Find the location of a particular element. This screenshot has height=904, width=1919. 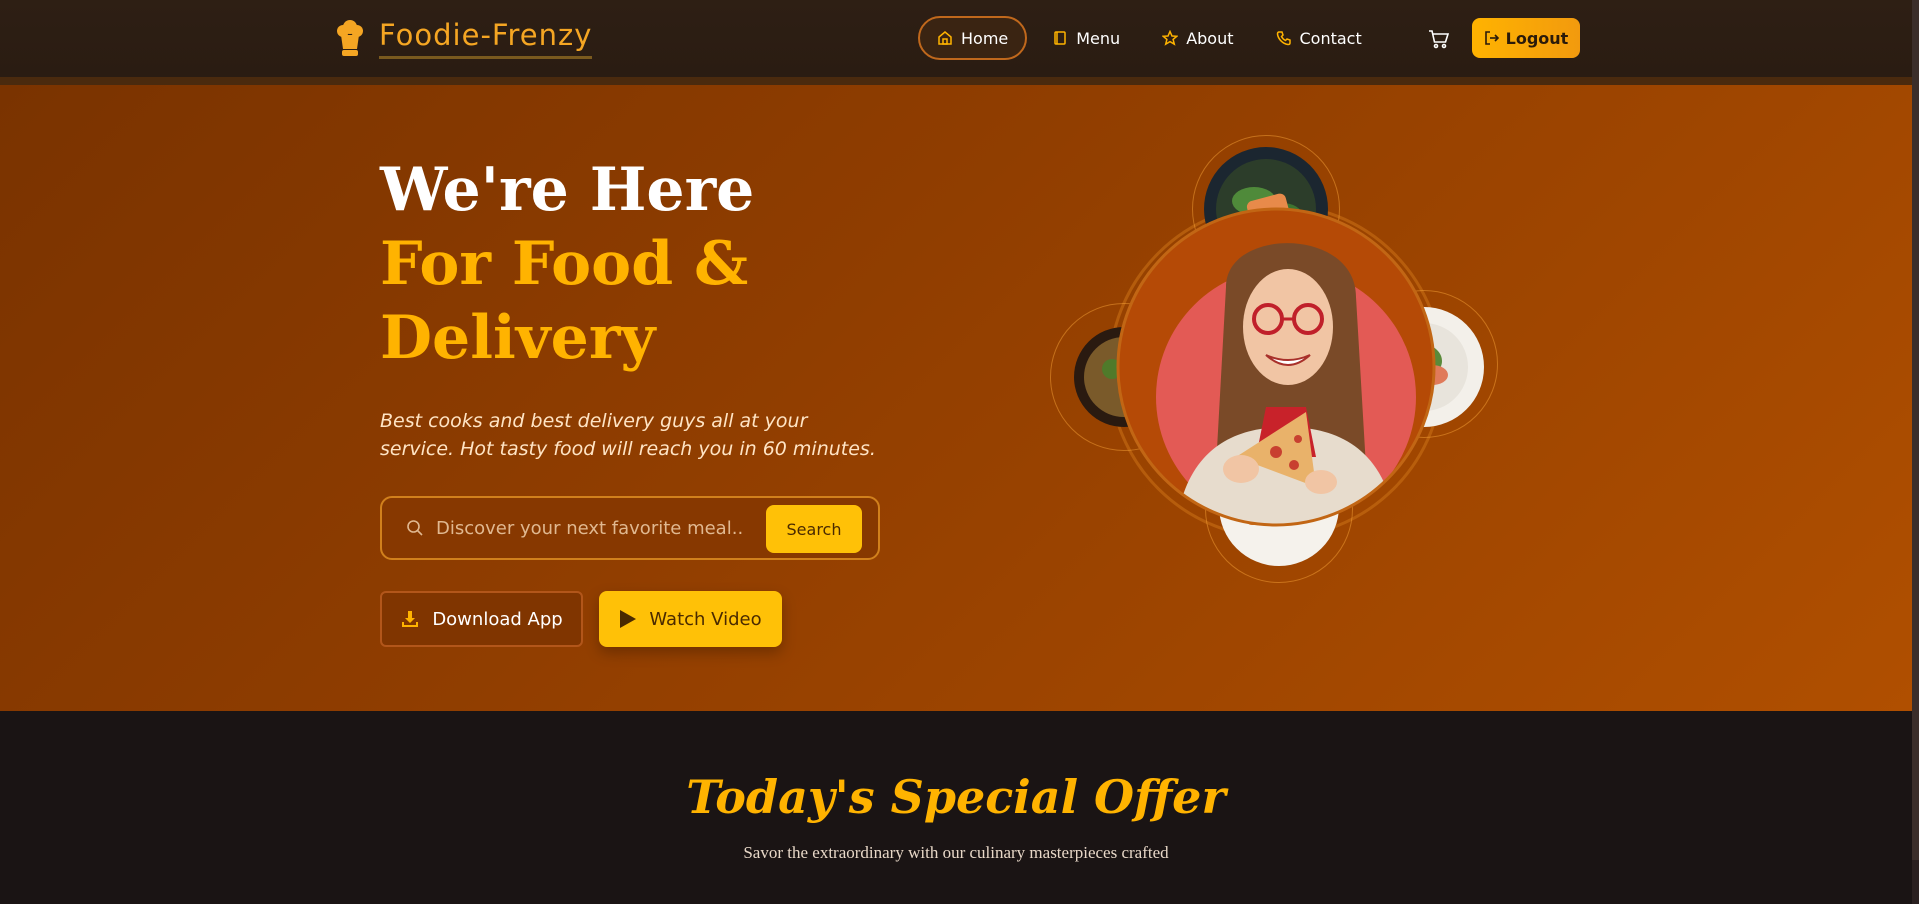

phone-icon is located at coordinates (1283, 38).